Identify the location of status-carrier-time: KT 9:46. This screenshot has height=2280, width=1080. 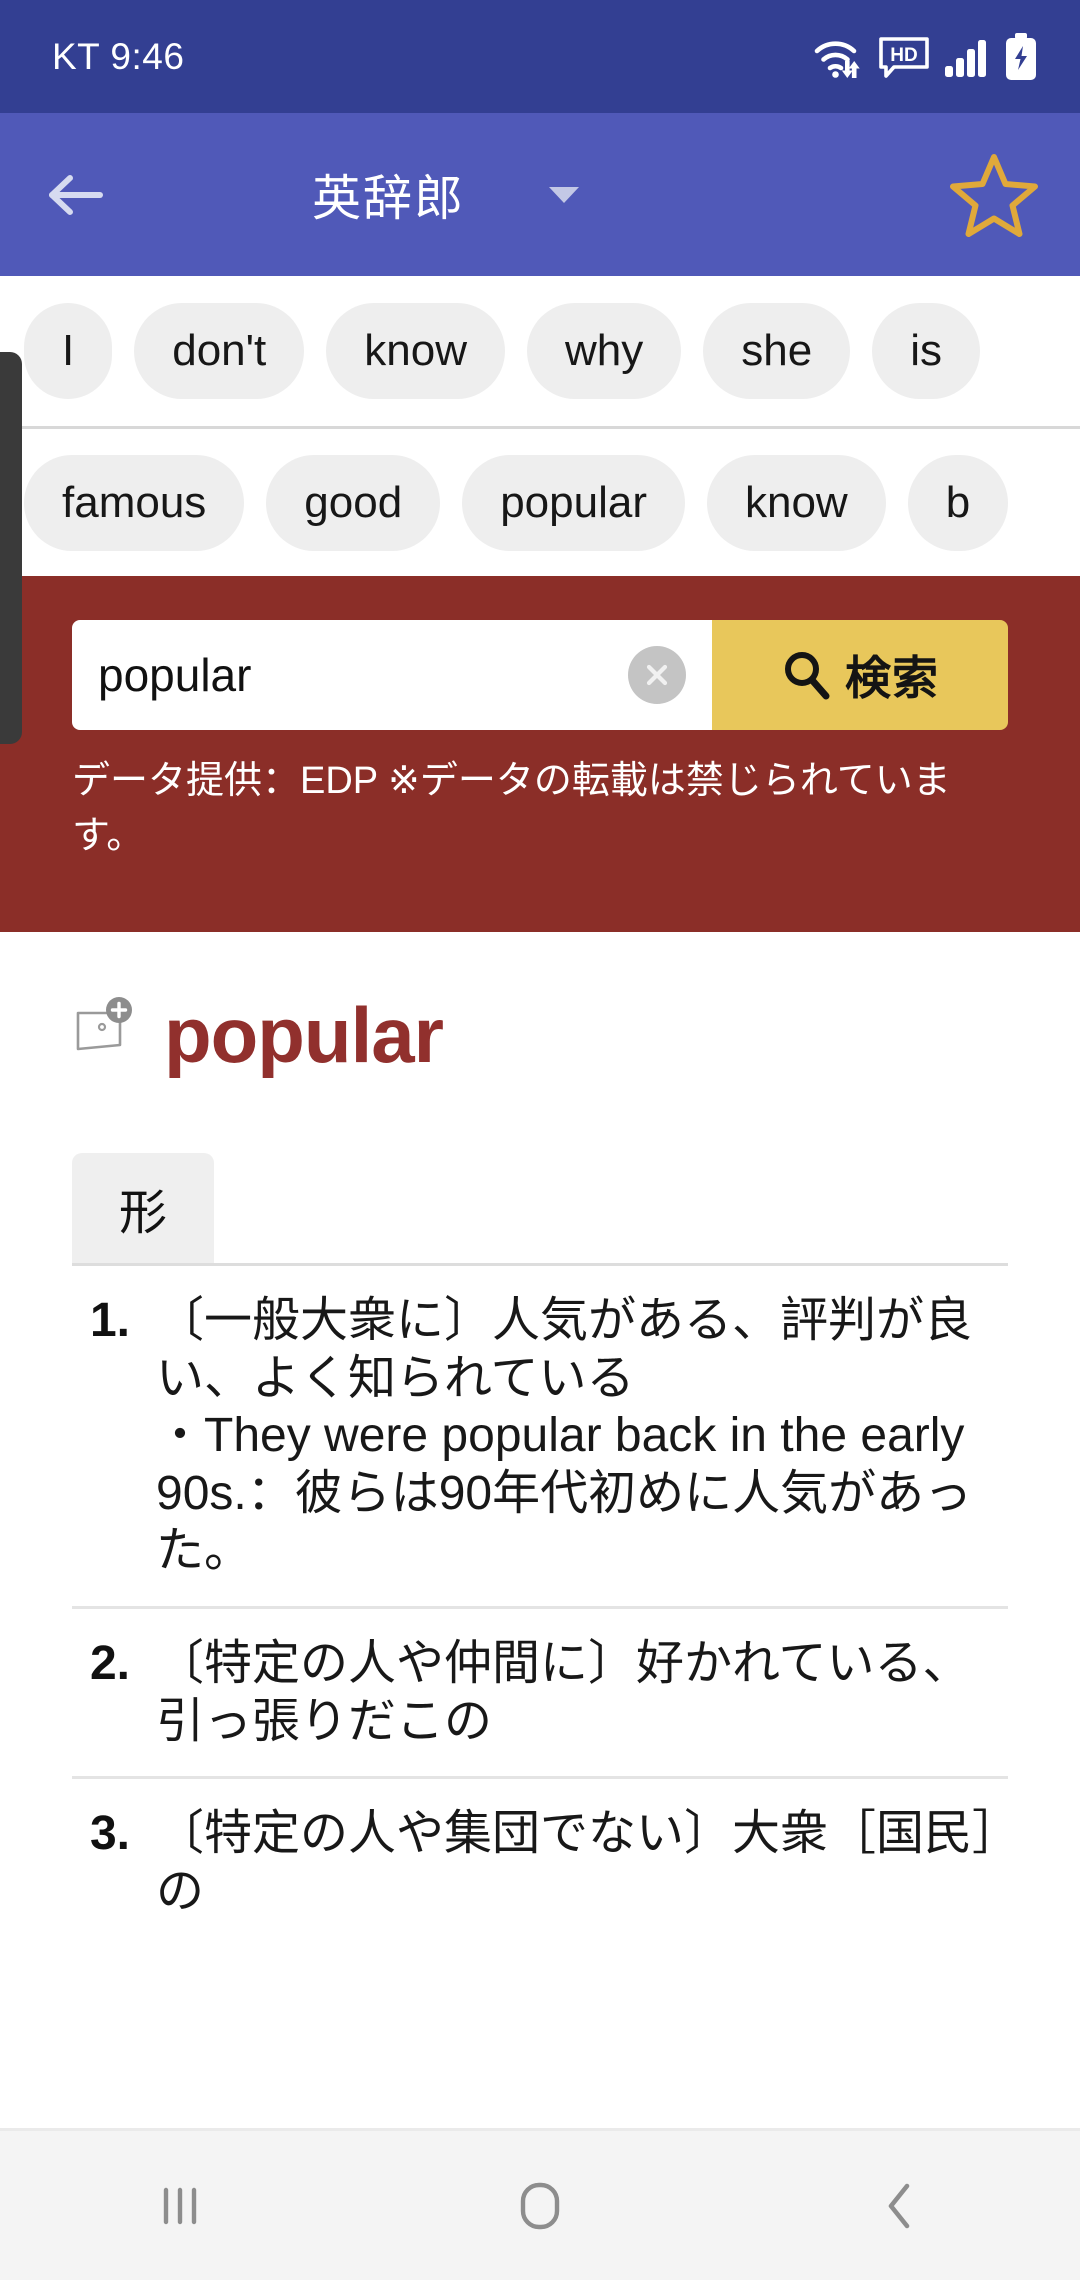
(118, 56).